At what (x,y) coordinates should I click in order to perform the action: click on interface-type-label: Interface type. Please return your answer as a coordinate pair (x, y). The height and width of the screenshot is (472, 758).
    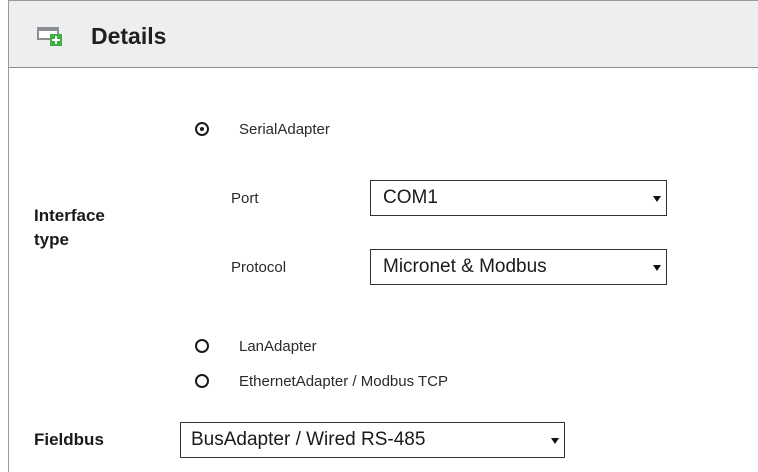
    Looking at the image, I should click on (69, 227).